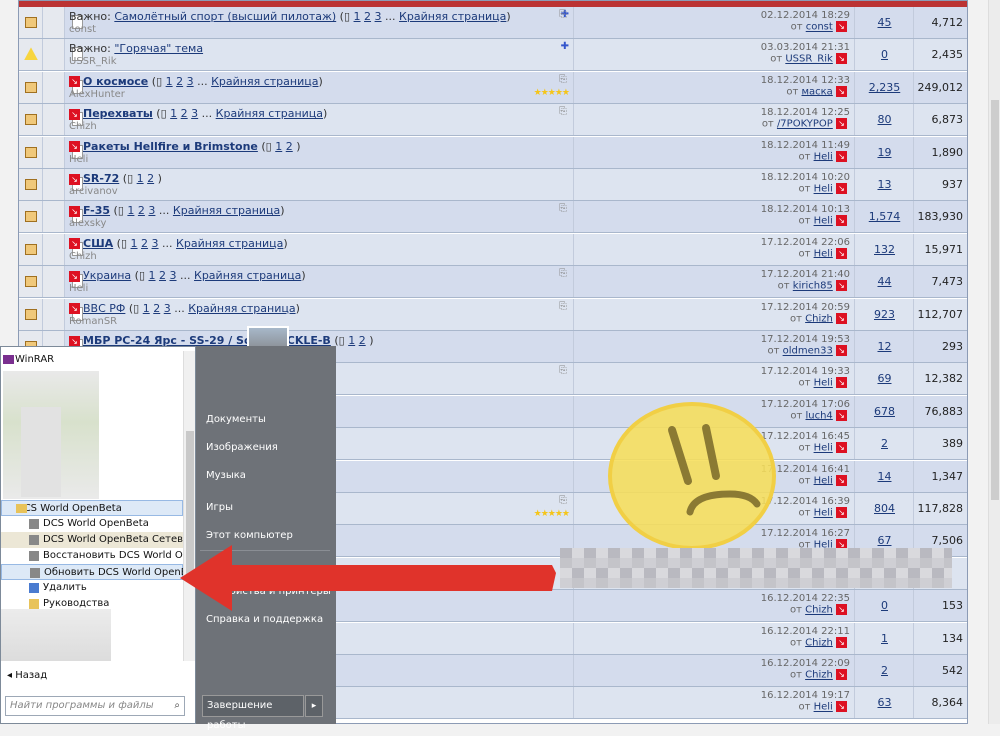  I want to click on replies-link: 45, so click(885, 22).